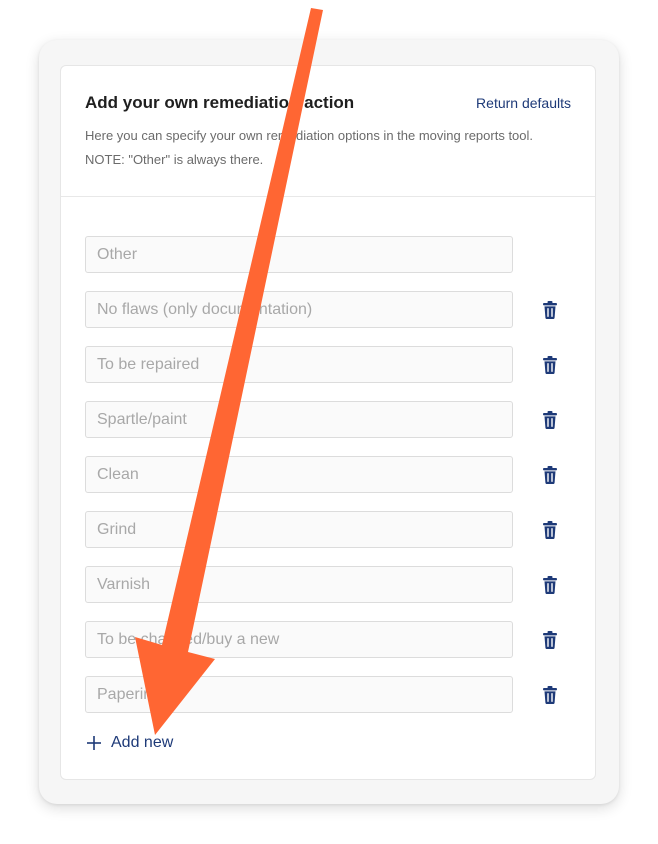  I want to click on add-new-label: Add new, so click(142, 742).